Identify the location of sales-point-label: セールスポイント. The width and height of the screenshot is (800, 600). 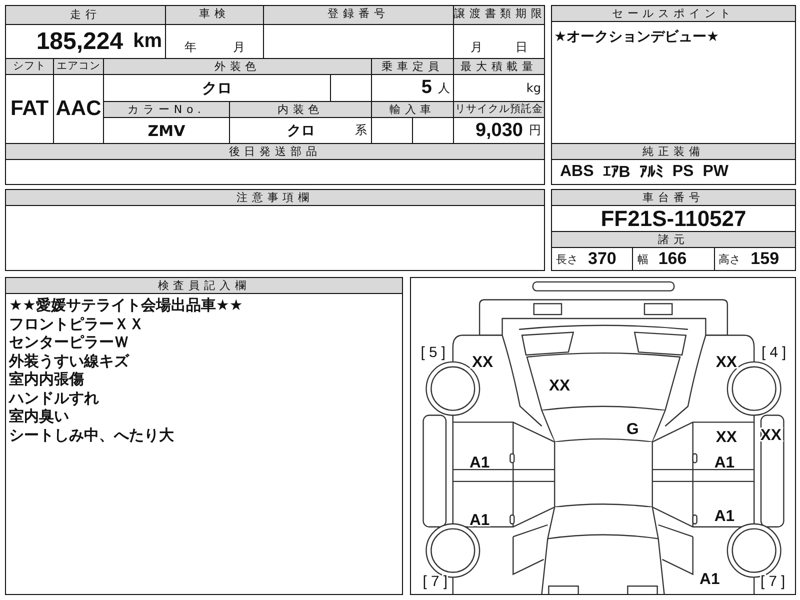
(673, 14).